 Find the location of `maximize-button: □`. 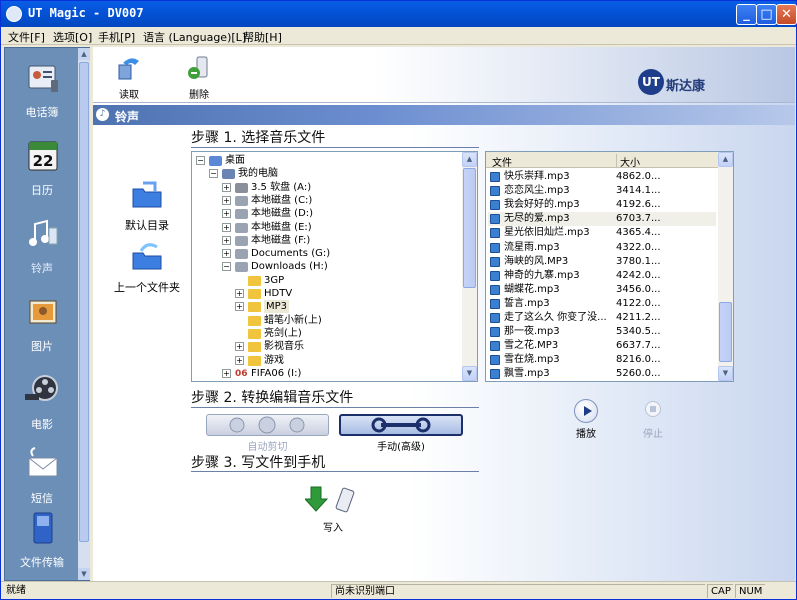

maximize-button: □ is located at coordinates (766, 14).